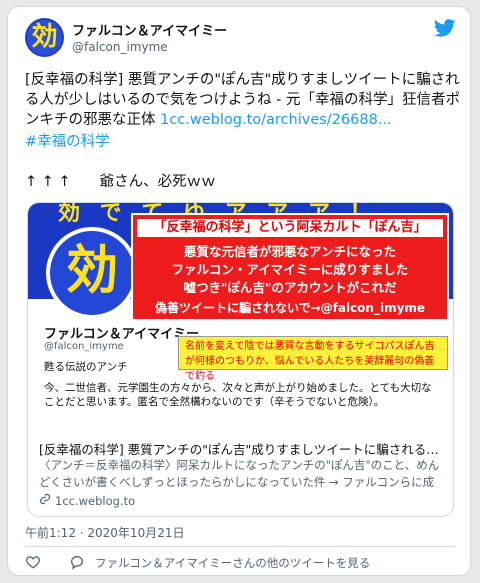 The image size is (480, 583). Describe the element at coordinates (289, 251) in the screenshot. I see `warning-line-2: 悪質な元信者が邪悪なアンチになった` at that location.